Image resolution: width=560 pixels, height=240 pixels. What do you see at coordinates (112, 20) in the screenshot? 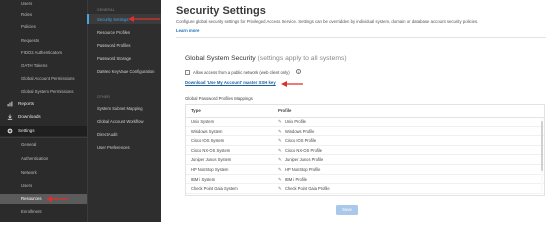
I see `submenu-item-security-settings: Security Settings` at bounding box center [112, 20].